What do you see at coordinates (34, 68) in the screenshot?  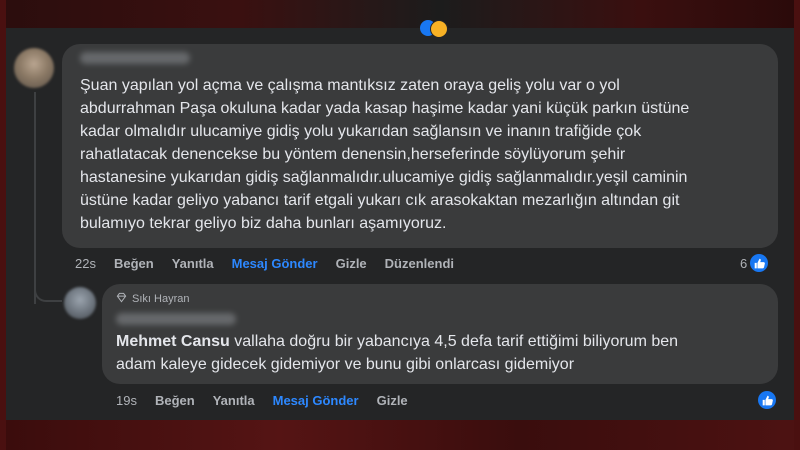 I see `commenter-avatar` at bounding box center [34, 68].